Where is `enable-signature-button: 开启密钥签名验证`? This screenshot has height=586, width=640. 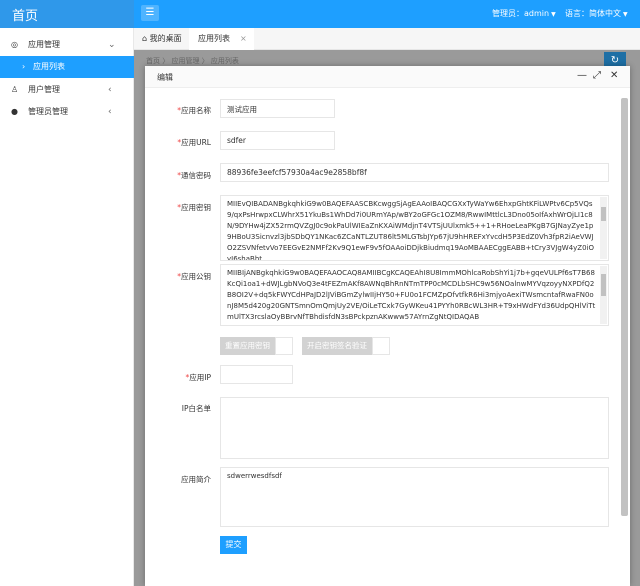
enable-signature-button: 开启密钥签名验证 is located at coordinates (337, 346).